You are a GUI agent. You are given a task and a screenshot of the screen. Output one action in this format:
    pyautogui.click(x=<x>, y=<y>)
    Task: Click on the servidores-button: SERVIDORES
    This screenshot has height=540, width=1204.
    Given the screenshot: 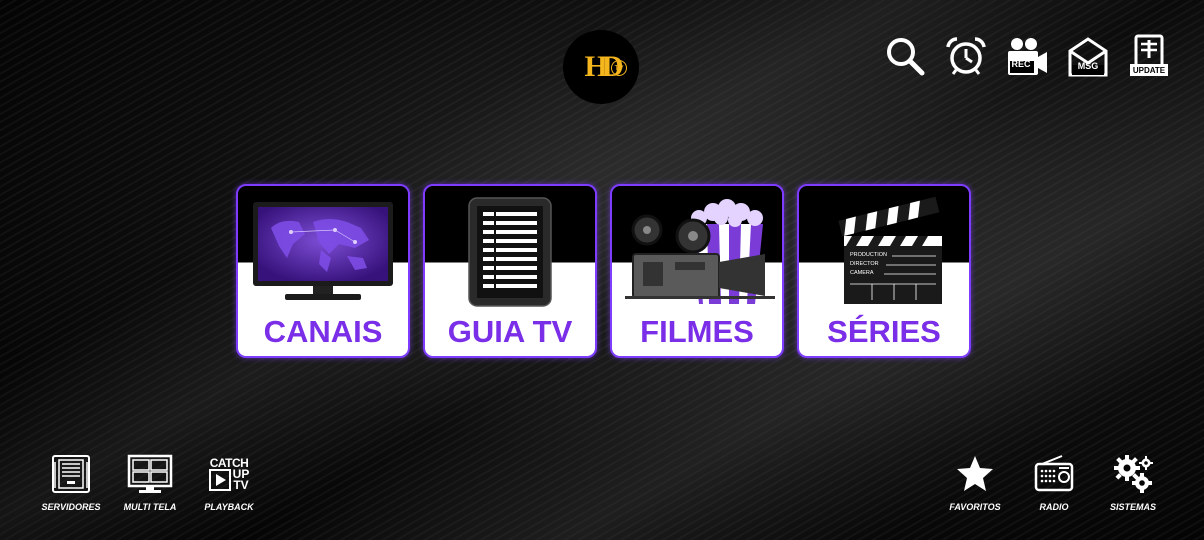 What is the action you would take?
    pyautogui.click(x=71, y=482)
    